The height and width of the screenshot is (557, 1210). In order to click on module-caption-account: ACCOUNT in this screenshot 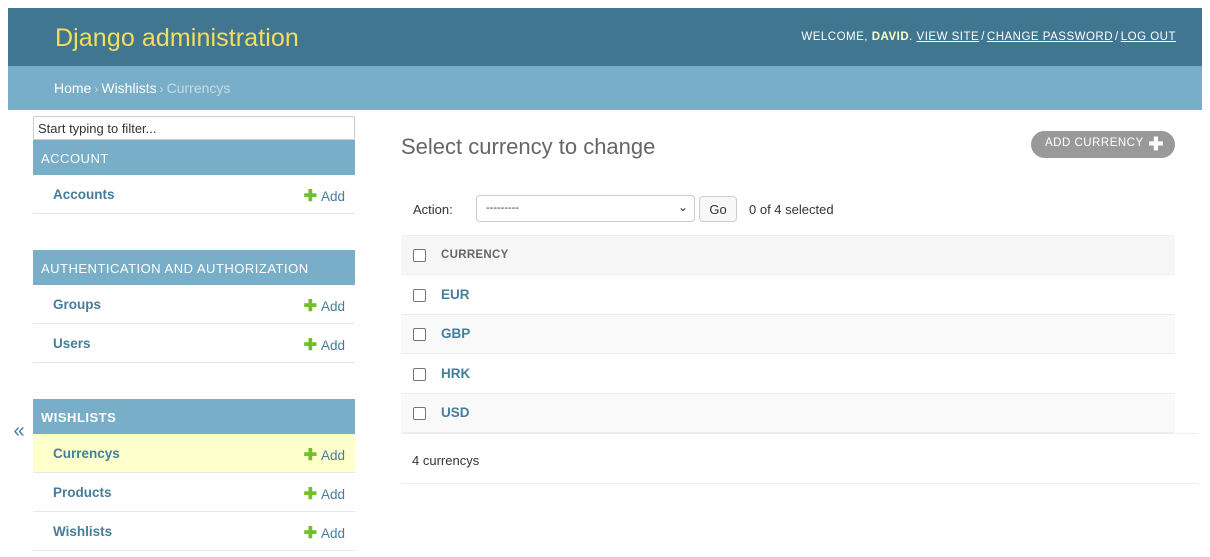, I will do `click(194, 157)`.